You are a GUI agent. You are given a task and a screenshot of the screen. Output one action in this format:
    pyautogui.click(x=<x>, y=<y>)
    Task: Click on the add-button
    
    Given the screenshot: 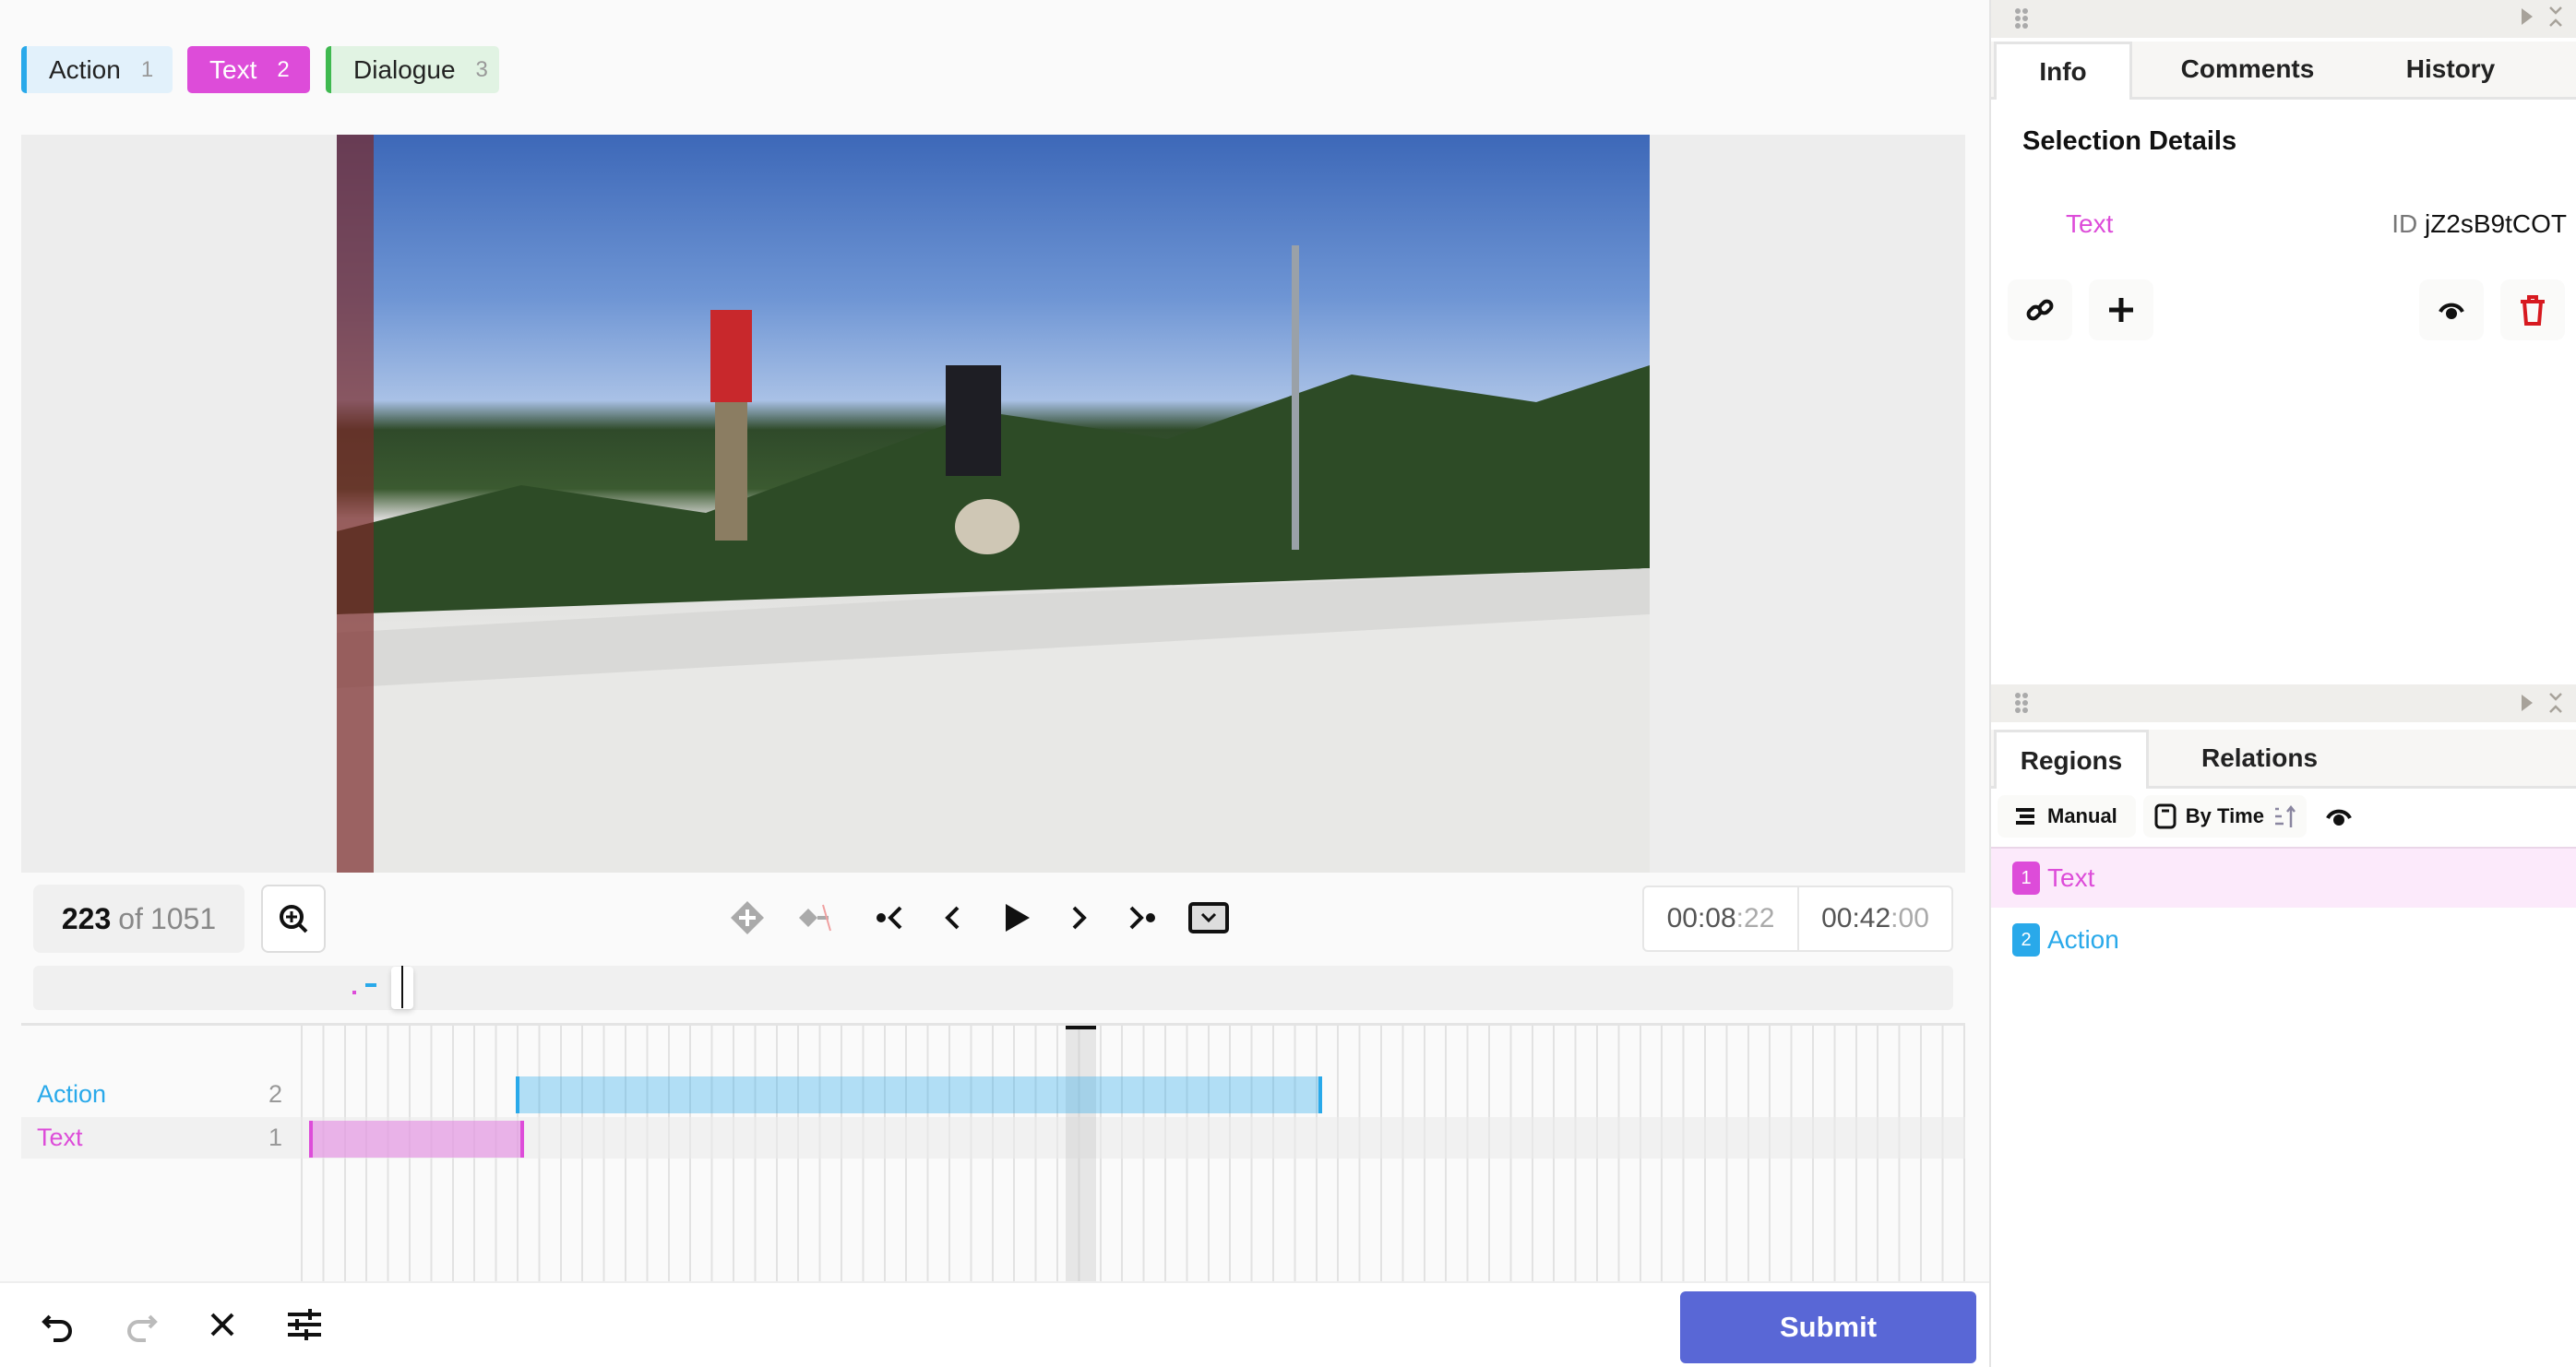 What is the action you would take?
    pyautogui.click(x=2121, y=309)
    